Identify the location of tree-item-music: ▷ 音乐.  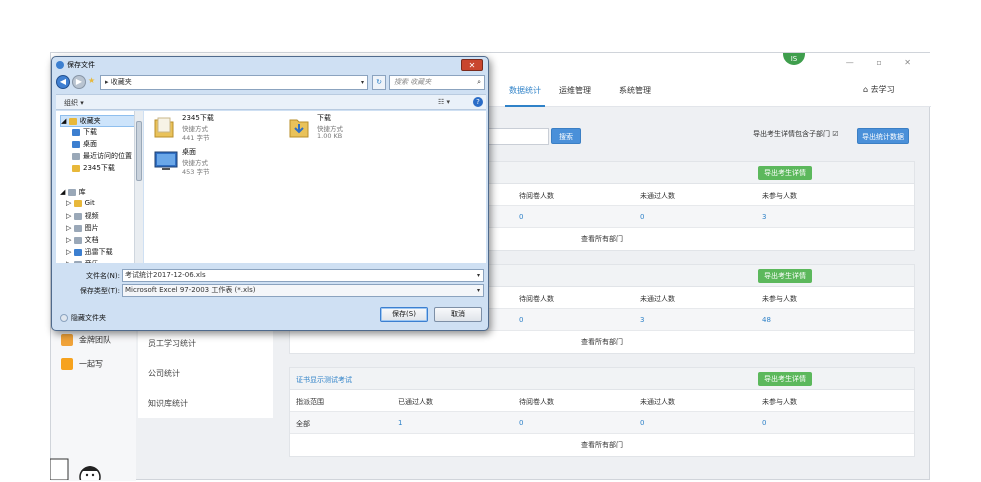
(82, 261).